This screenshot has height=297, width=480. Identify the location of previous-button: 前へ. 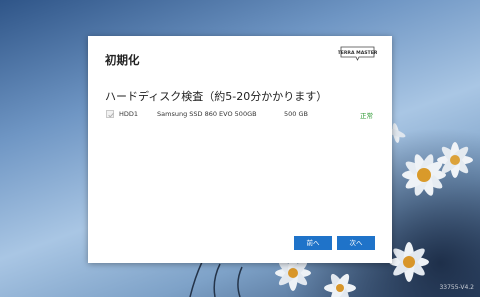
(313, 243).